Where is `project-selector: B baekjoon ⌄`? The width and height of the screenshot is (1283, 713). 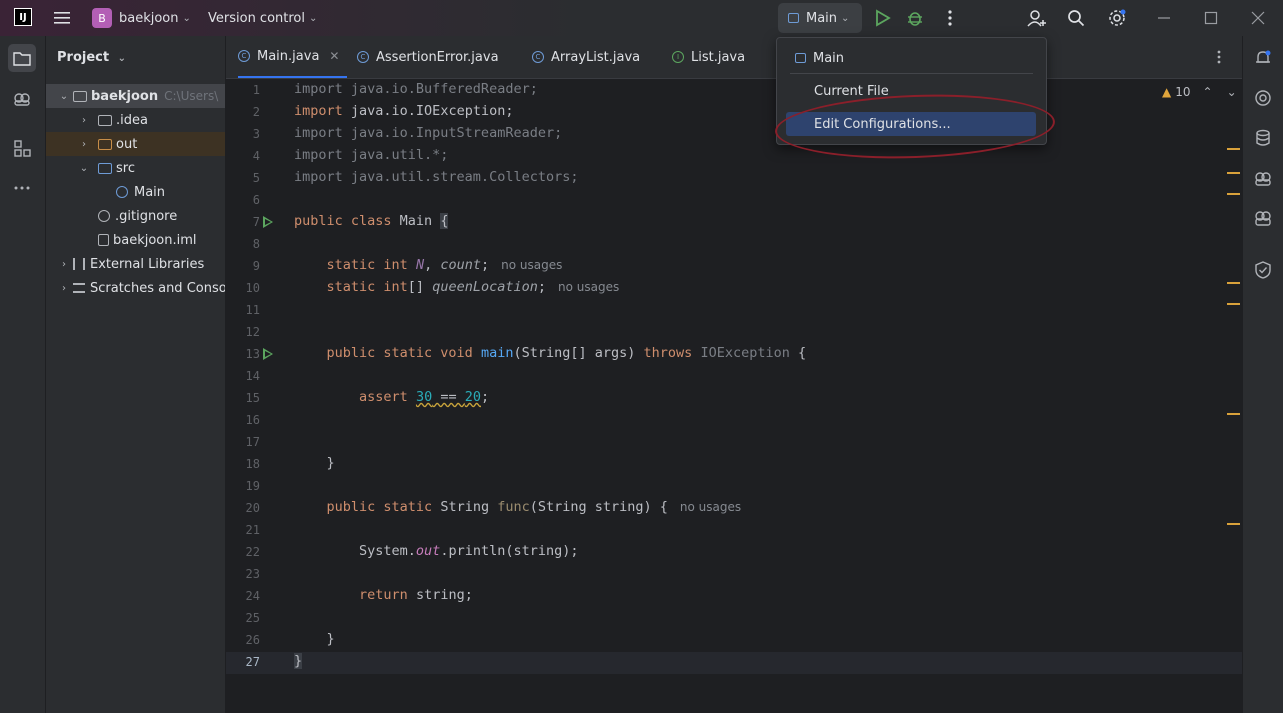 project-selector: B baekjoon ⌄ is located at coordinates (141, 18).